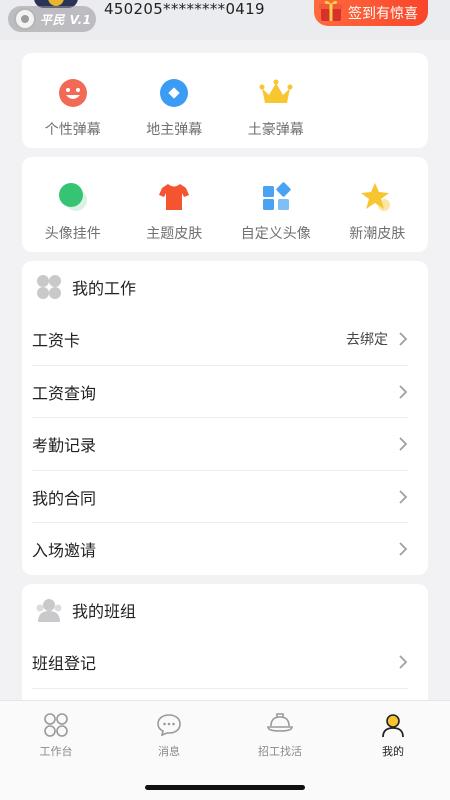 This screenshot has width=450, height=800. What do you see at coordinates (66, 19) in the screenshot?
I see `level-label: 平民 V.1` at bounding box center [66, 19].